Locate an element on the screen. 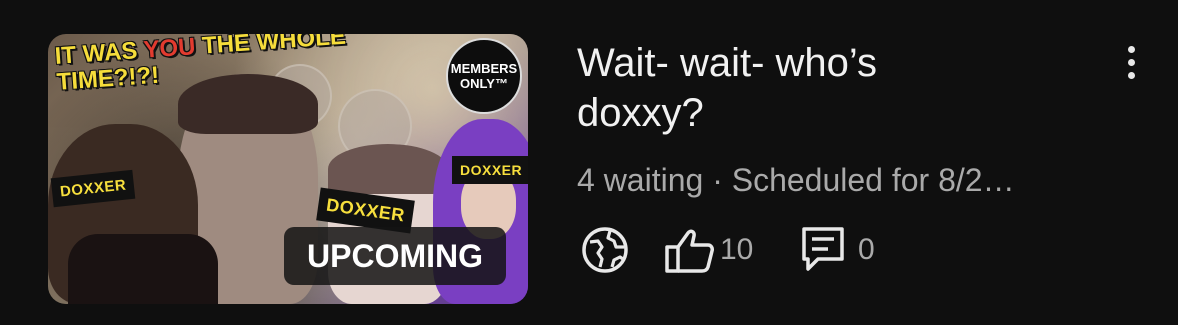  like-count: 10 is located at coordinates (737, 249).